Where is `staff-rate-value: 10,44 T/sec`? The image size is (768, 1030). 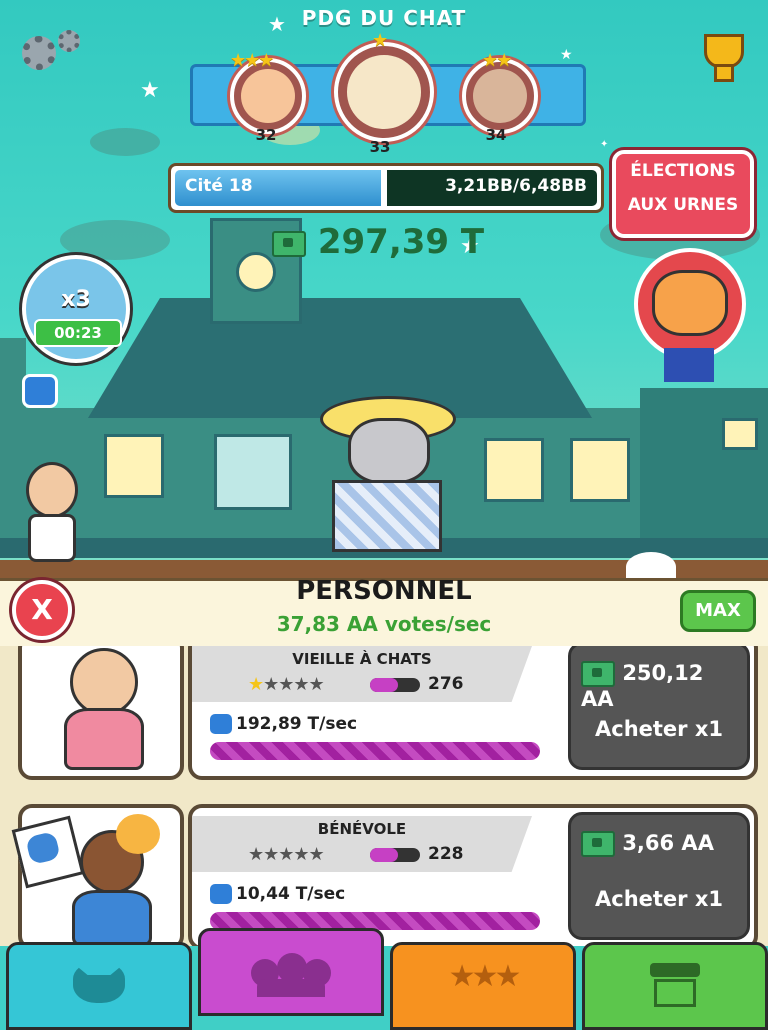 staff-rate-value: 10,44 T/sec is located at coordinates (291, 894).